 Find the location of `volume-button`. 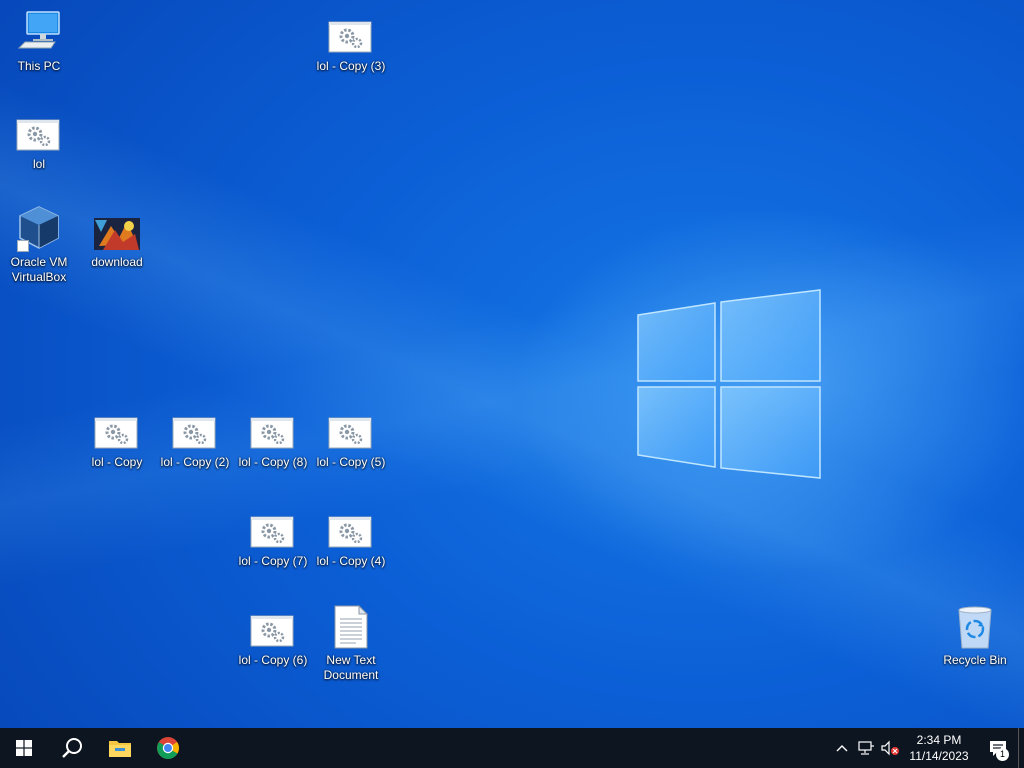

volume-button is located at coordinates (890, 748).